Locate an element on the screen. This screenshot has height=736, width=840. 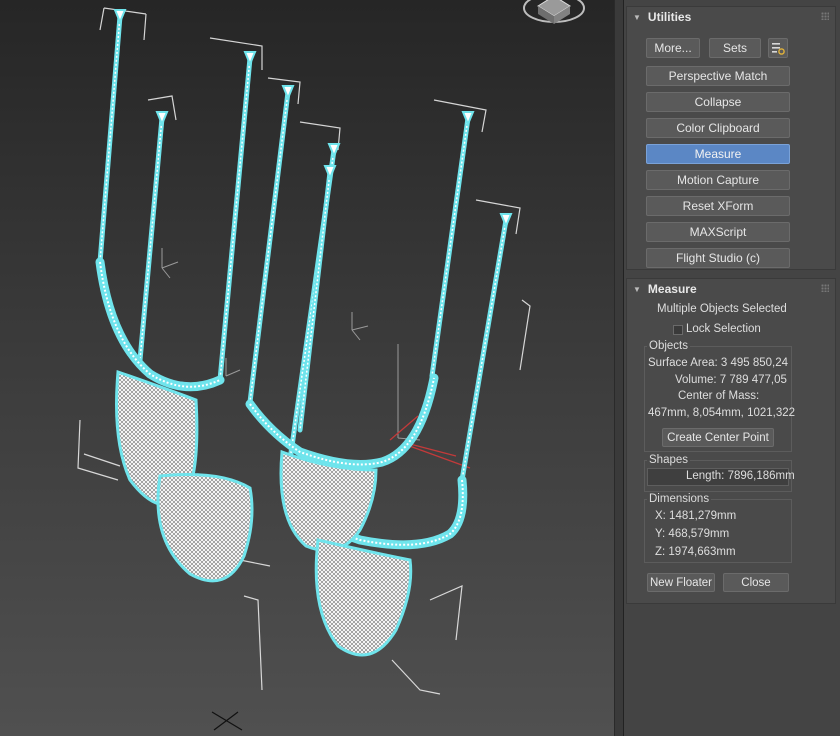
lock-selection-label: Lock Selection is located at coordinates (723, 329).